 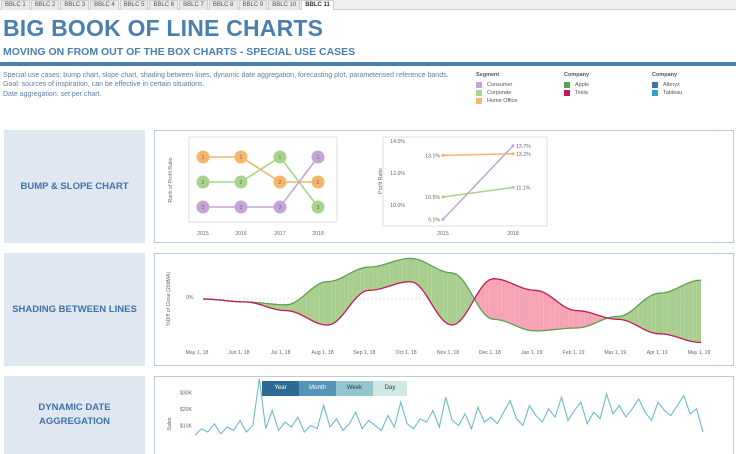 I want to click on dynamic-date-svg: Sales $30K $20K $10K, so click(x=444, y=415).